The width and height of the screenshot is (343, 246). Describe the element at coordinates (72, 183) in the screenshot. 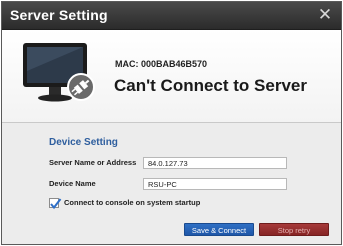

I see `device-name-label: Device Name` at that location.